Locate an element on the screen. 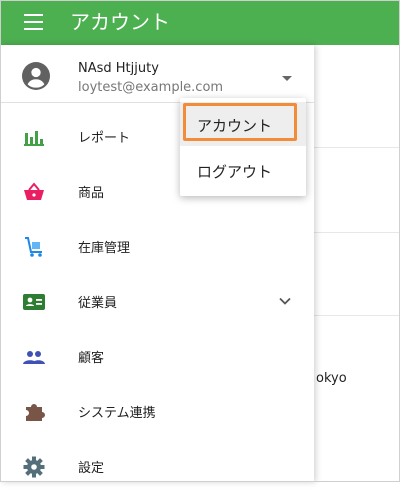 Image resolution: width=400 pixels, height=494 pixels. people-icon is located at coordinates (34, 357).